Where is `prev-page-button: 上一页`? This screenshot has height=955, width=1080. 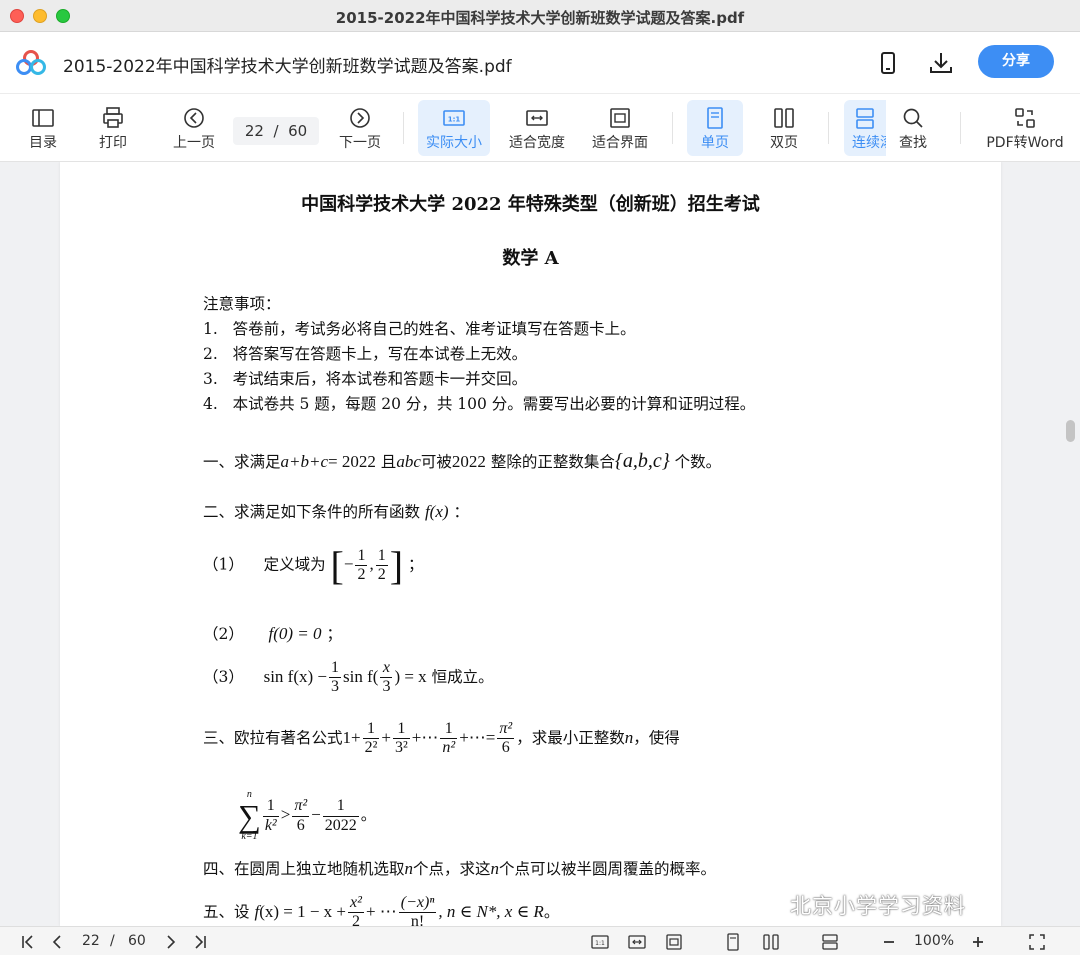
prev-page-button: 上一页 is located at coordinates (194, 128).